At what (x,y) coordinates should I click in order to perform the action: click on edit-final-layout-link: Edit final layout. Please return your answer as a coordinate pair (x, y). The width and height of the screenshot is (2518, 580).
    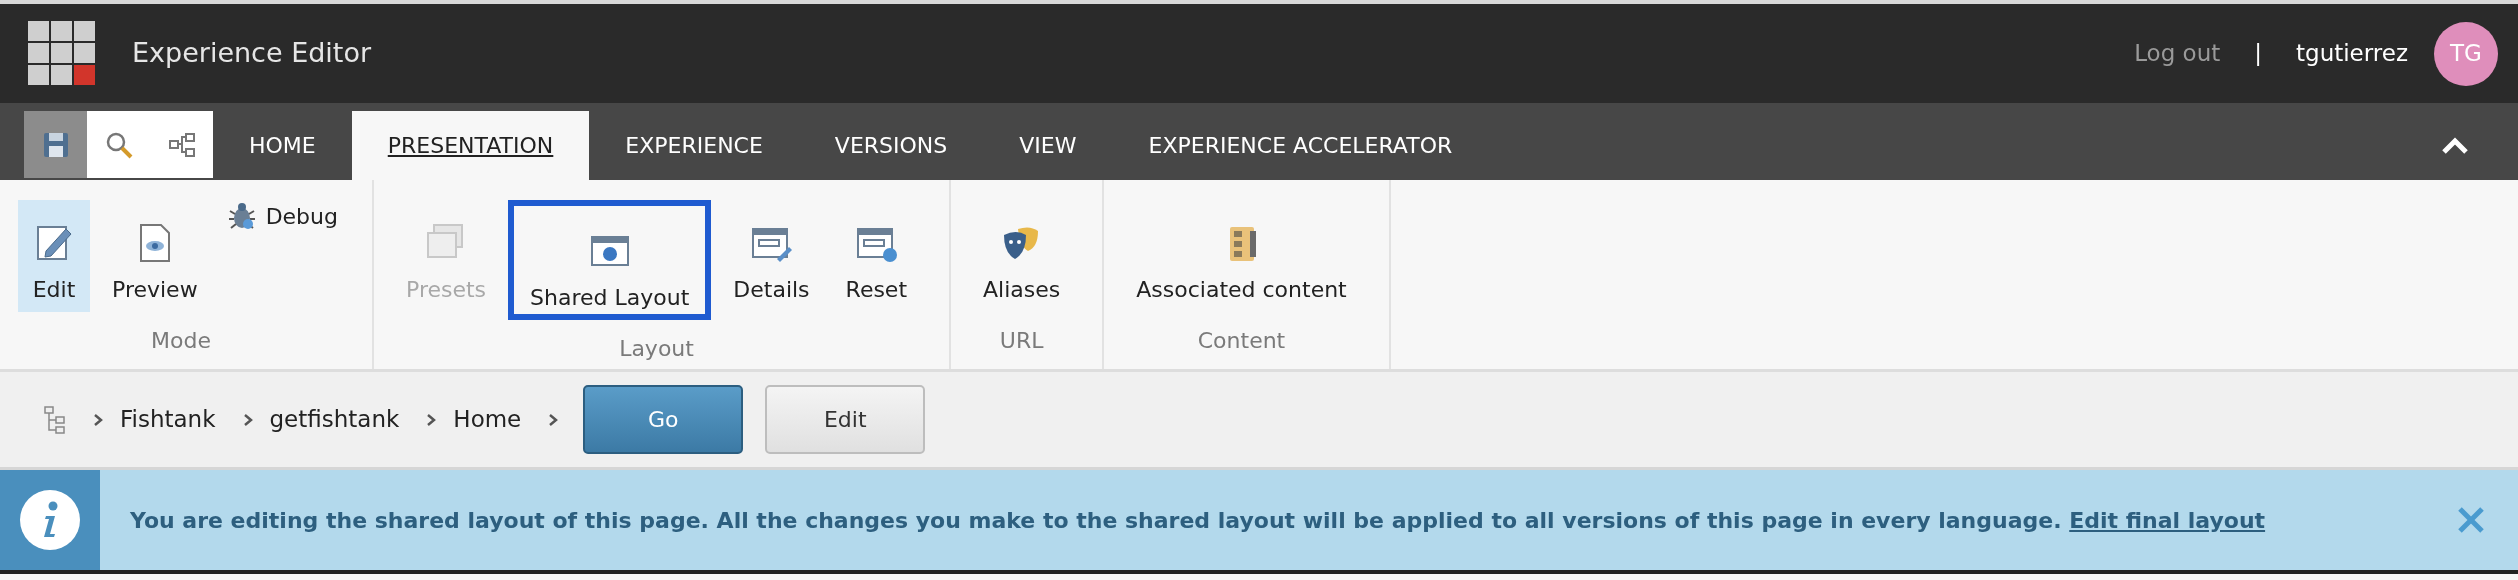
    Looking at the image, I should click on (2167, 520).